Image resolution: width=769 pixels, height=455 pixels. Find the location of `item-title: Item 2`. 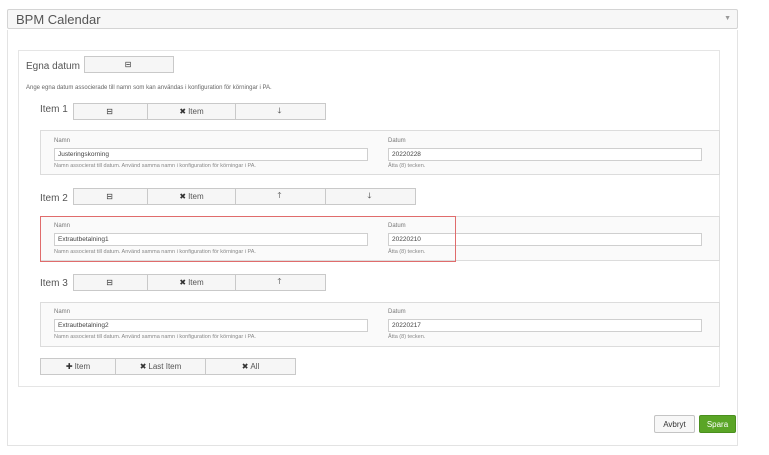

item-title: Item 2 is located at coordinates (54, 198).